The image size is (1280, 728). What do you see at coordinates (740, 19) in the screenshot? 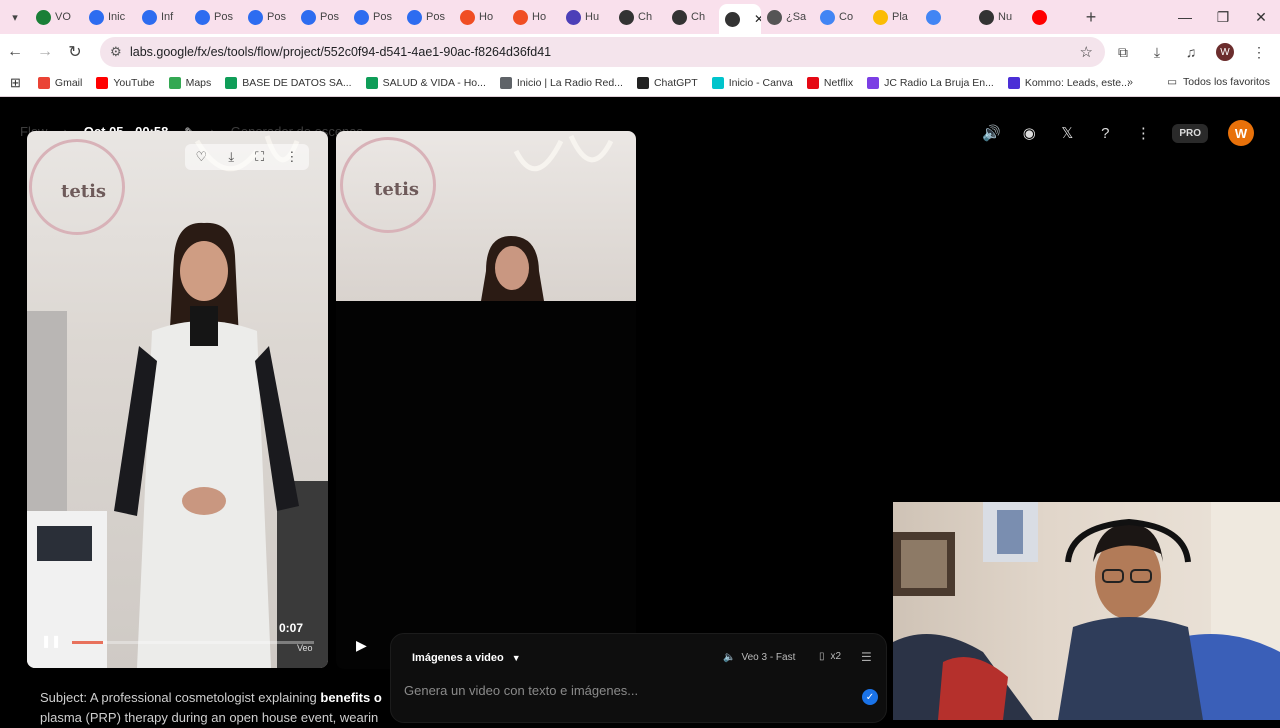
I see `browser-tab: ✕` at bounding box center [740, 19].